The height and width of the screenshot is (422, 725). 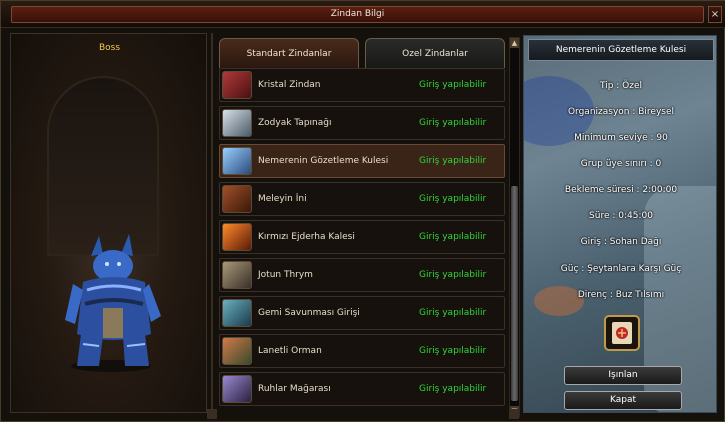 What do you see at coordinates (362, 85) in the screenshot?
I see `dungeon-row-kristal-zindan: Kristal Zindan Giriş yapılabilir` at bounding box center [362, 85].